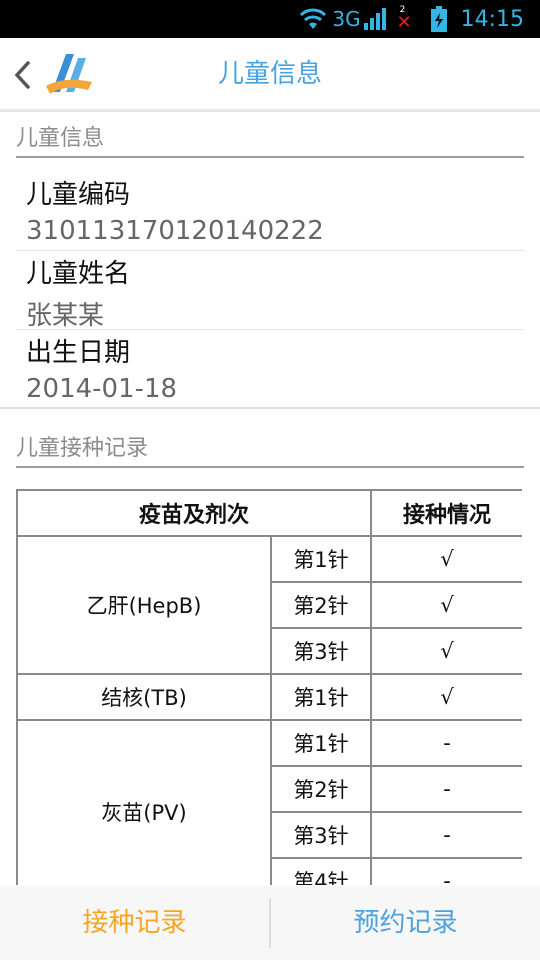 The image size is (540, 960). I want to click on info-item-birth-date: 出生日期 2014-01-18, so click(270, 369).